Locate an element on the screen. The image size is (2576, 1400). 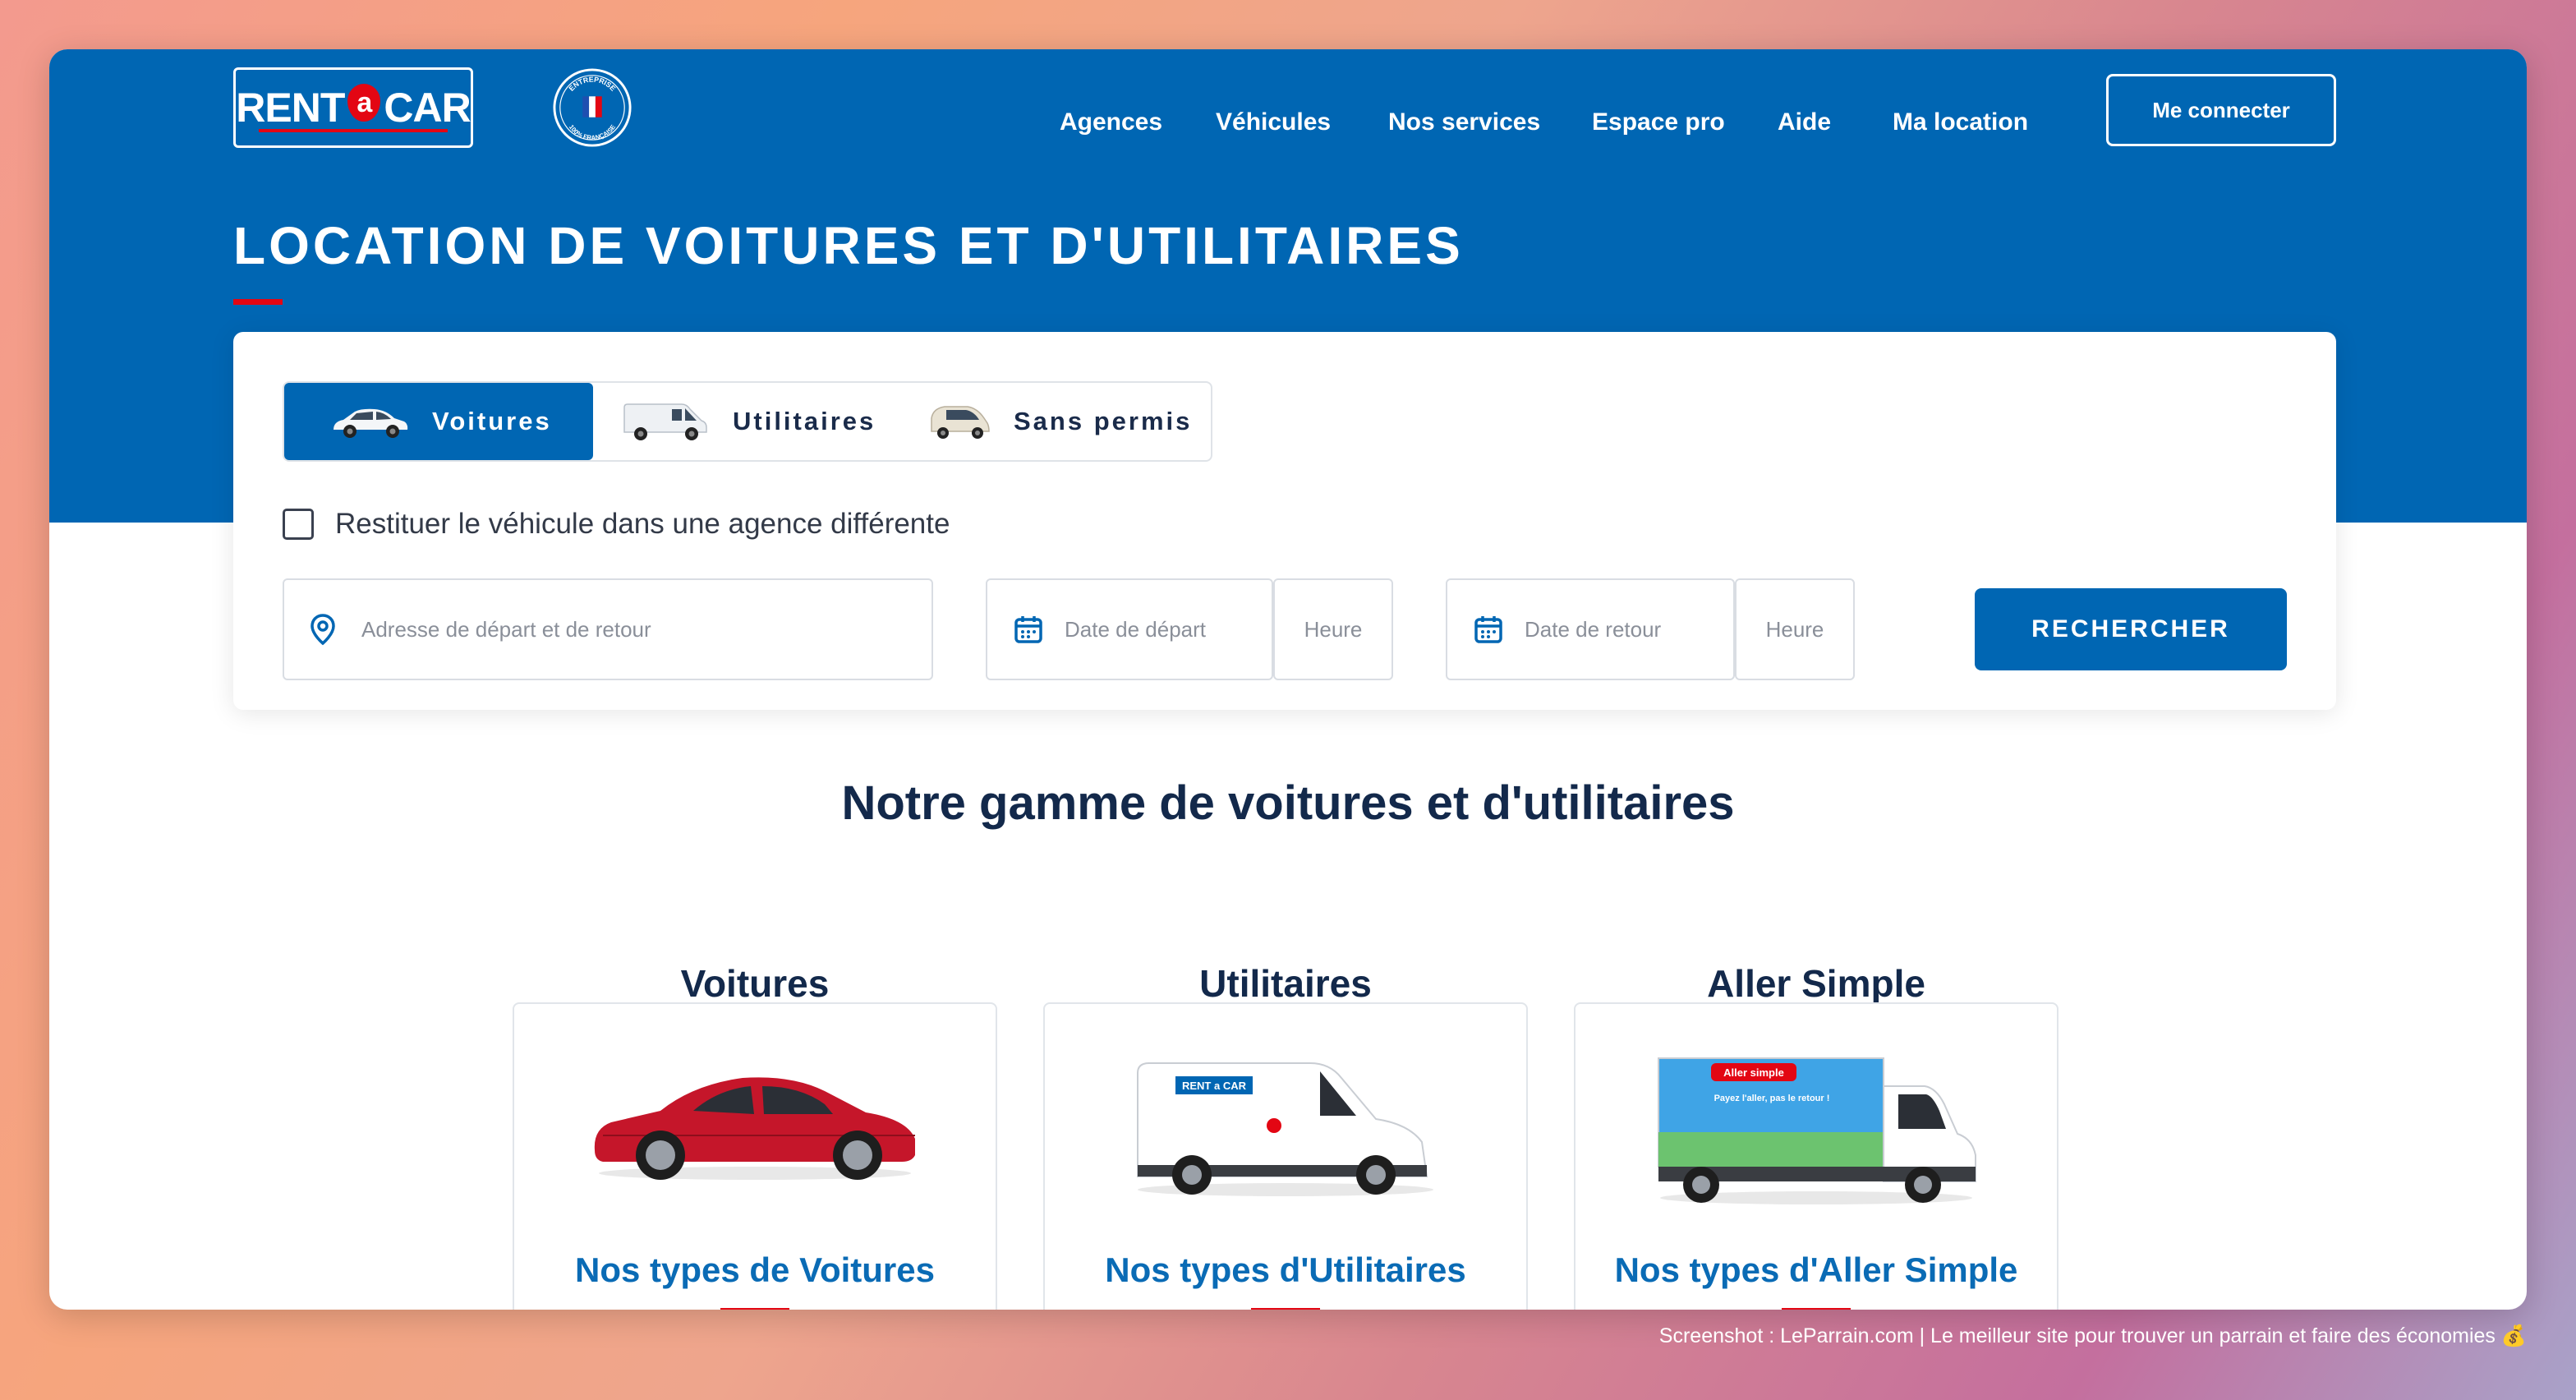
address-field: Adresse de départ et de retour is located at coordinates (608, 629).